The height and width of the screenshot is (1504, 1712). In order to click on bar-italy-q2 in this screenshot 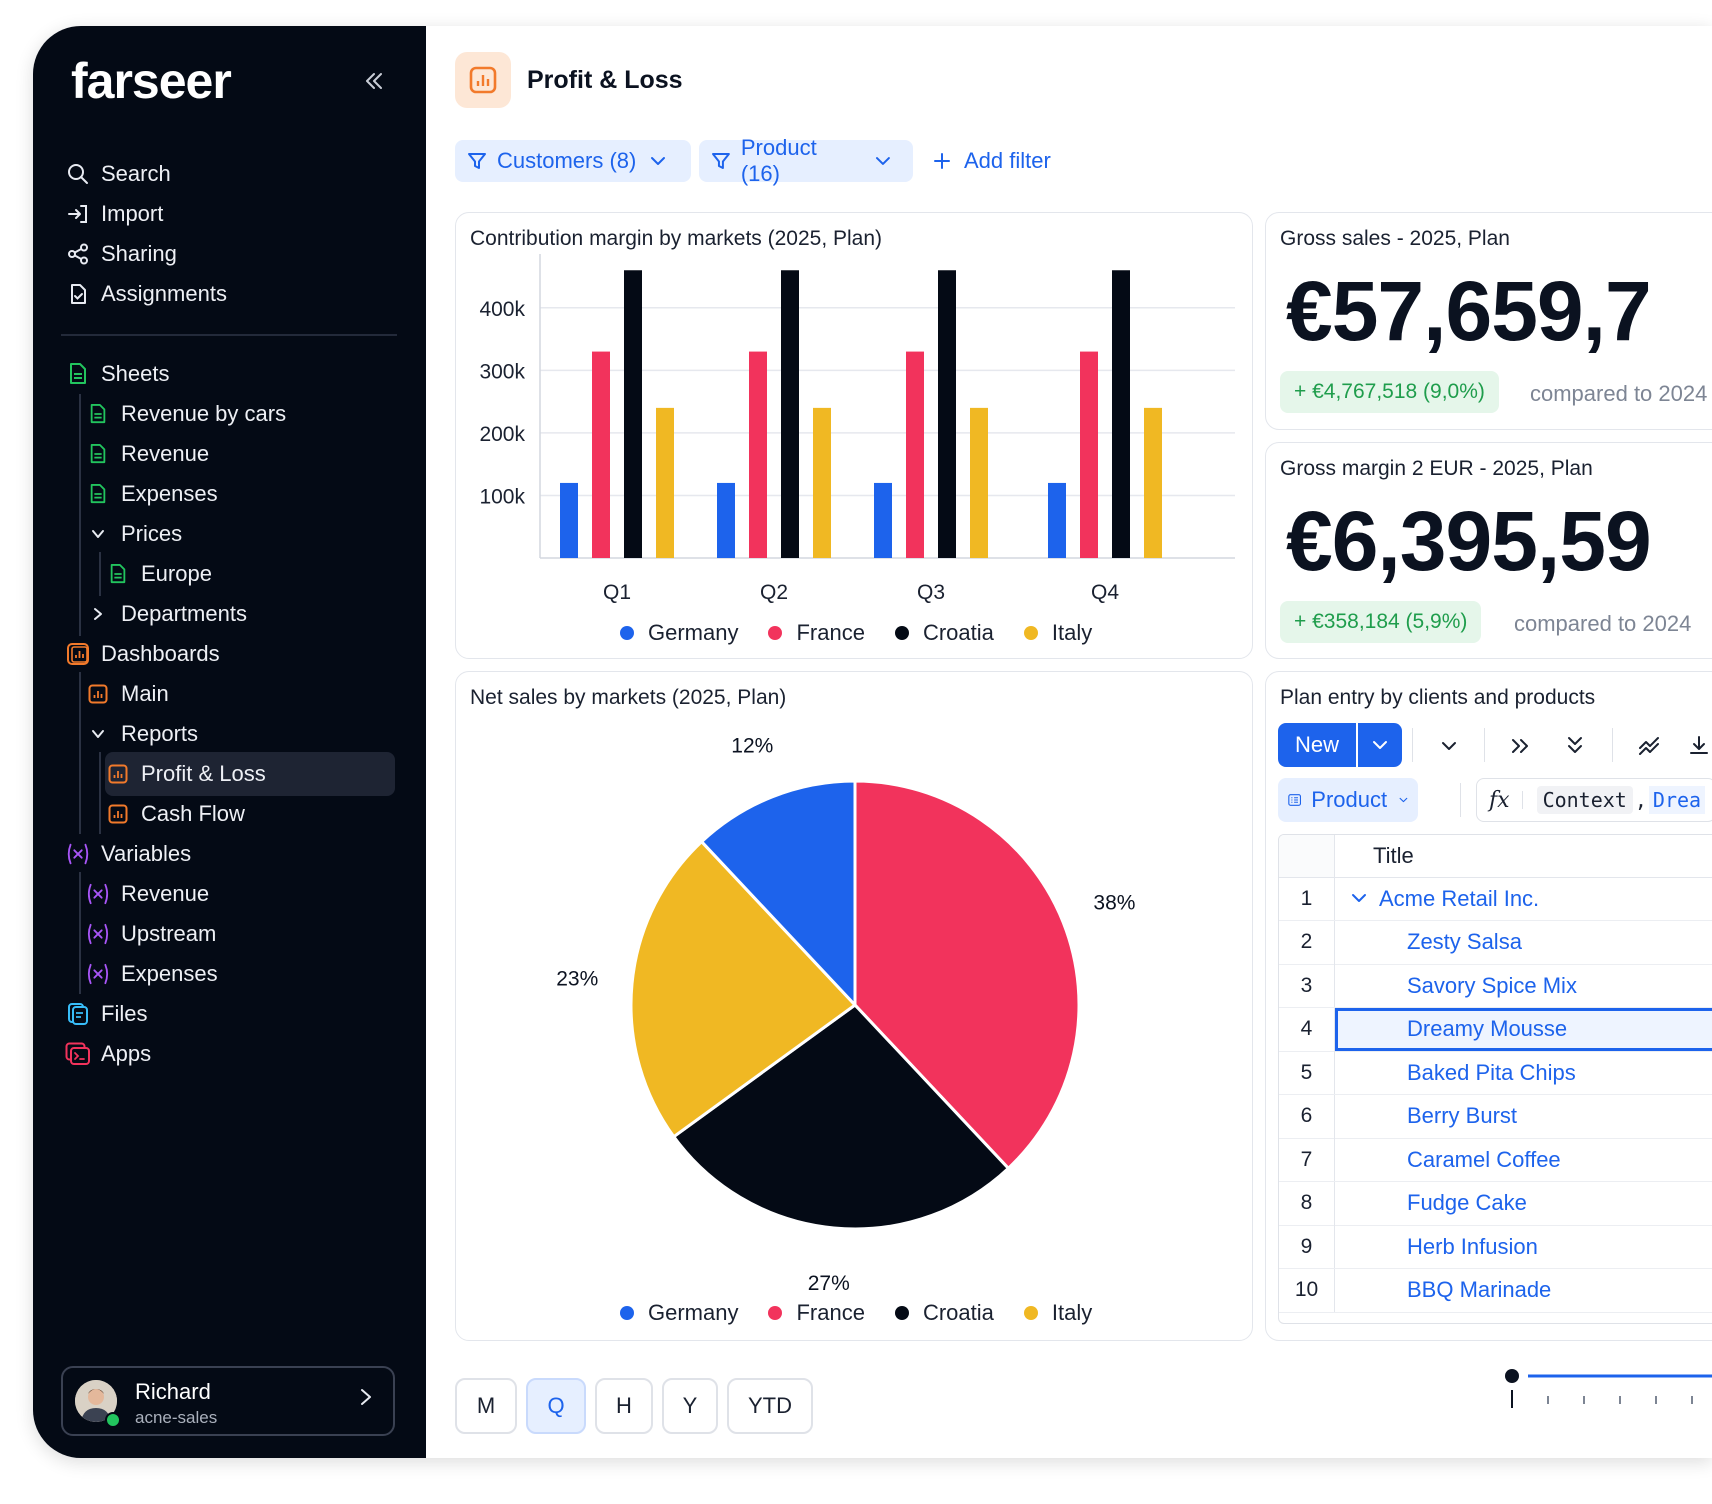, I will do `click(822, 482)`.